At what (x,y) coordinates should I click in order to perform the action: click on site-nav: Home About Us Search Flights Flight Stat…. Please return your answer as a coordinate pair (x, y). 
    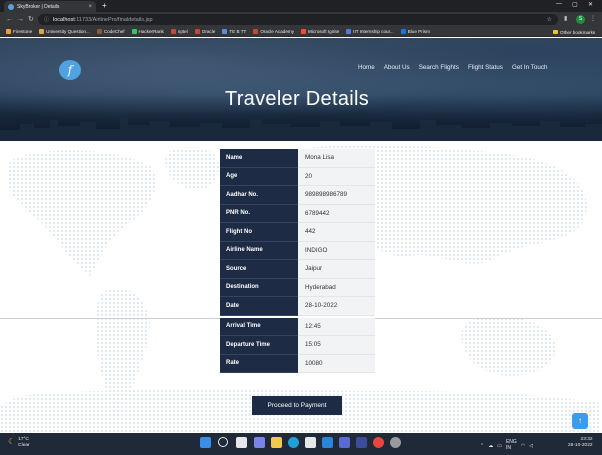
    Looking at the image, I should click on (453, 67).